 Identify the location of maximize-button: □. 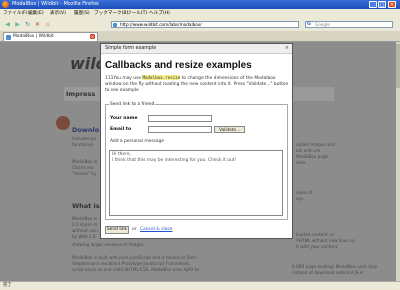
(382, 4).